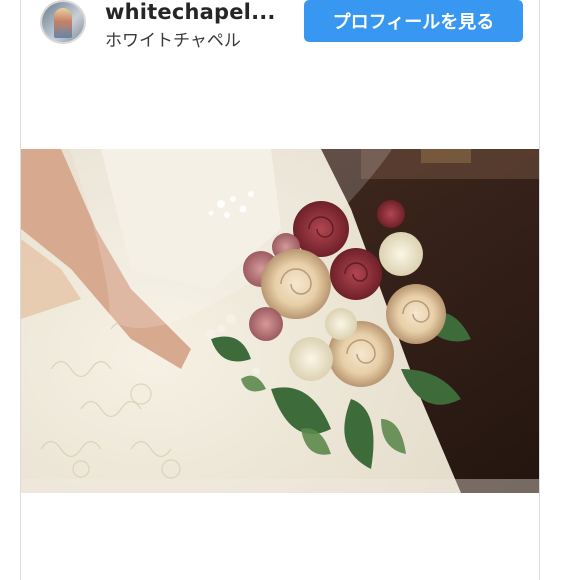  I want to click on display-name: ホワイトチャペル, so click(173, 41).